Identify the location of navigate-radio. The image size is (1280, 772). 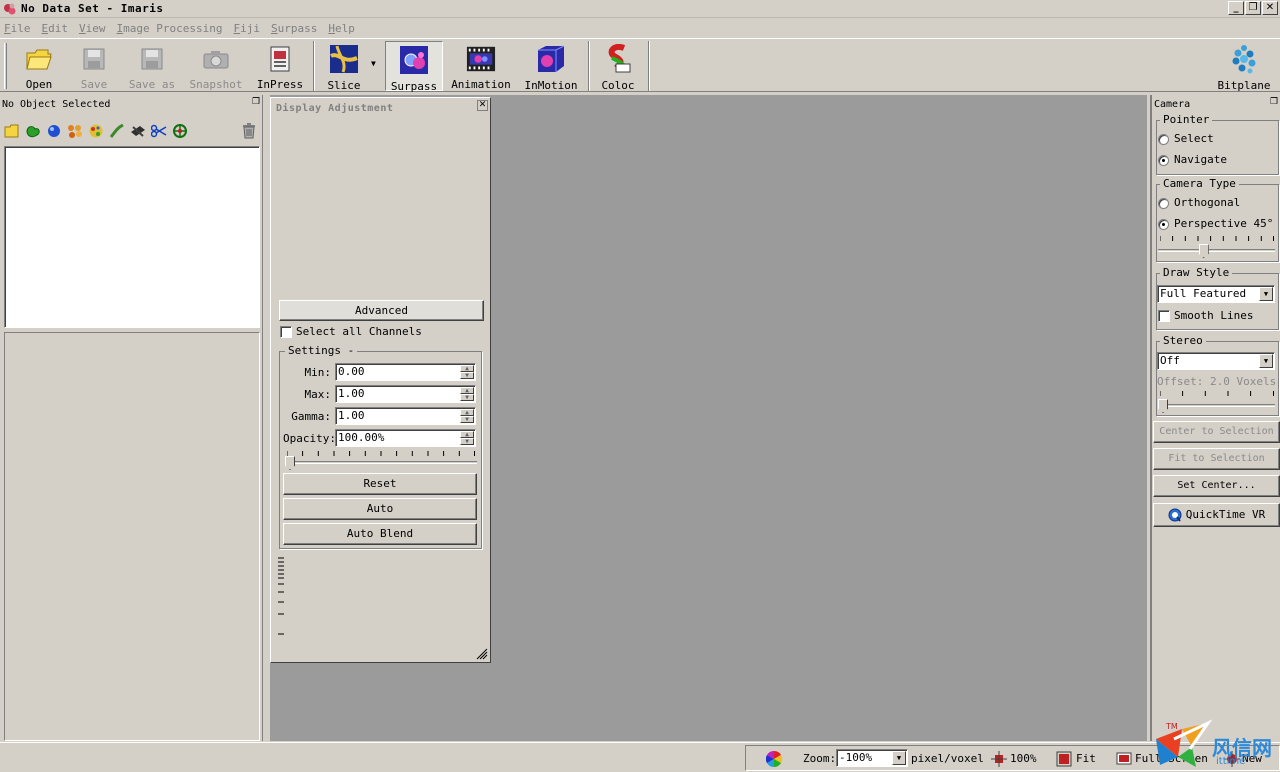
(1163, 160).